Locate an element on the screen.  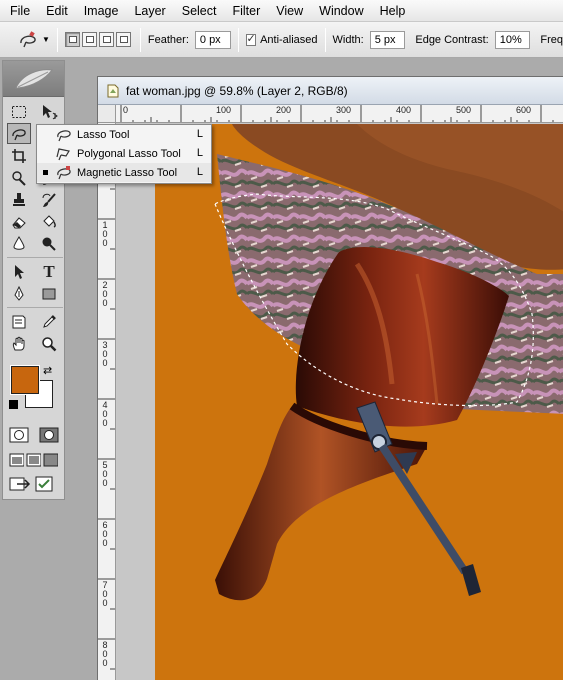
menu-view: View is located at coordinates (289, 11).